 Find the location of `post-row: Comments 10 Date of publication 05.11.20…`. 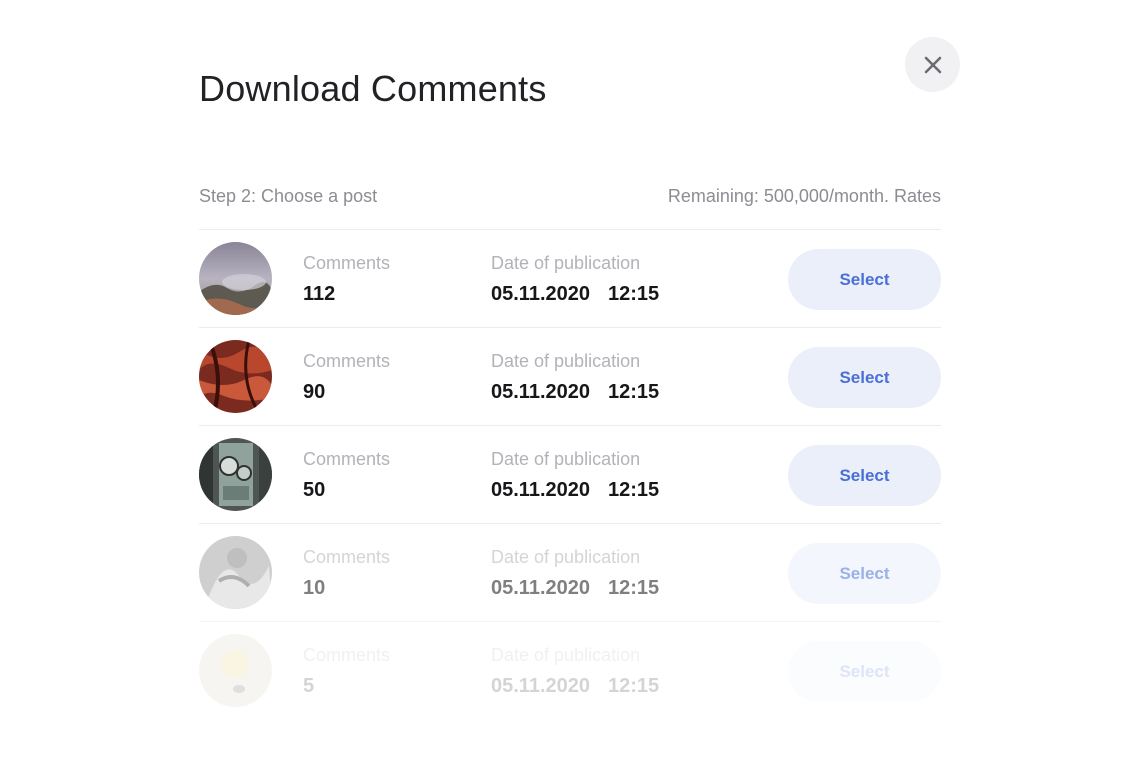

post-row: Comments 10 Date of publication 05.11.20… is located at coordinates (570, 573).